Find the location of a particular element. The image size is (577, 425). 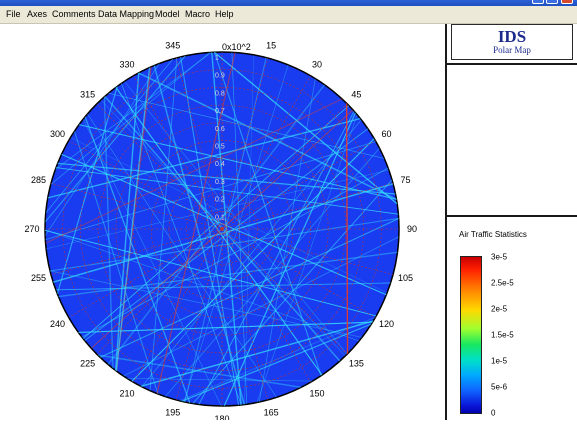

menu-comments: Comments is located at coordinates (74, 14).